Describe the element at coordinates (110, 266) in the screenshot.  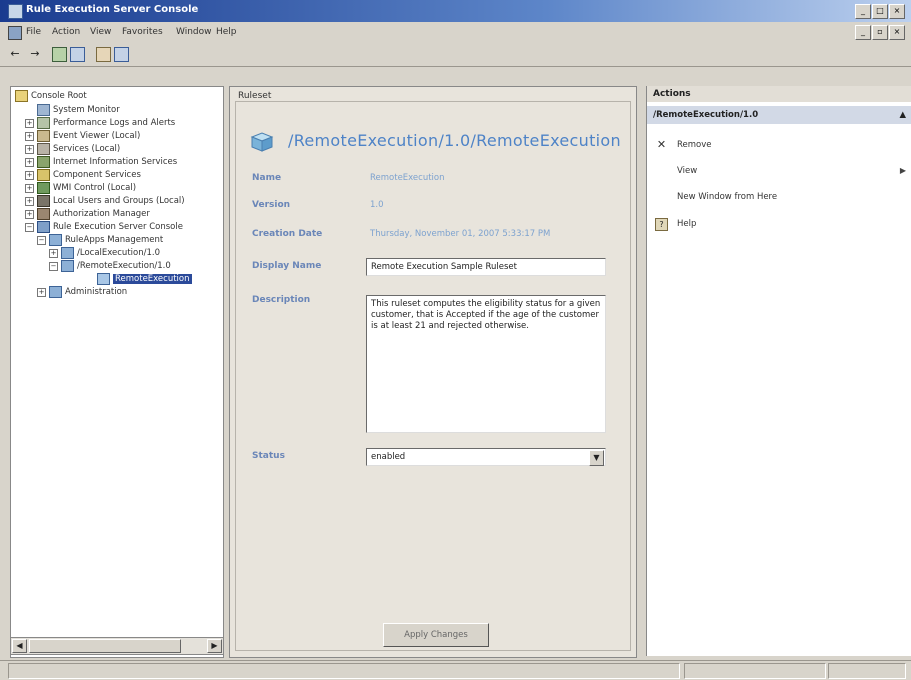
I see `tree-item-remote-execution: − /RemoteExecution/1.0` at that location.